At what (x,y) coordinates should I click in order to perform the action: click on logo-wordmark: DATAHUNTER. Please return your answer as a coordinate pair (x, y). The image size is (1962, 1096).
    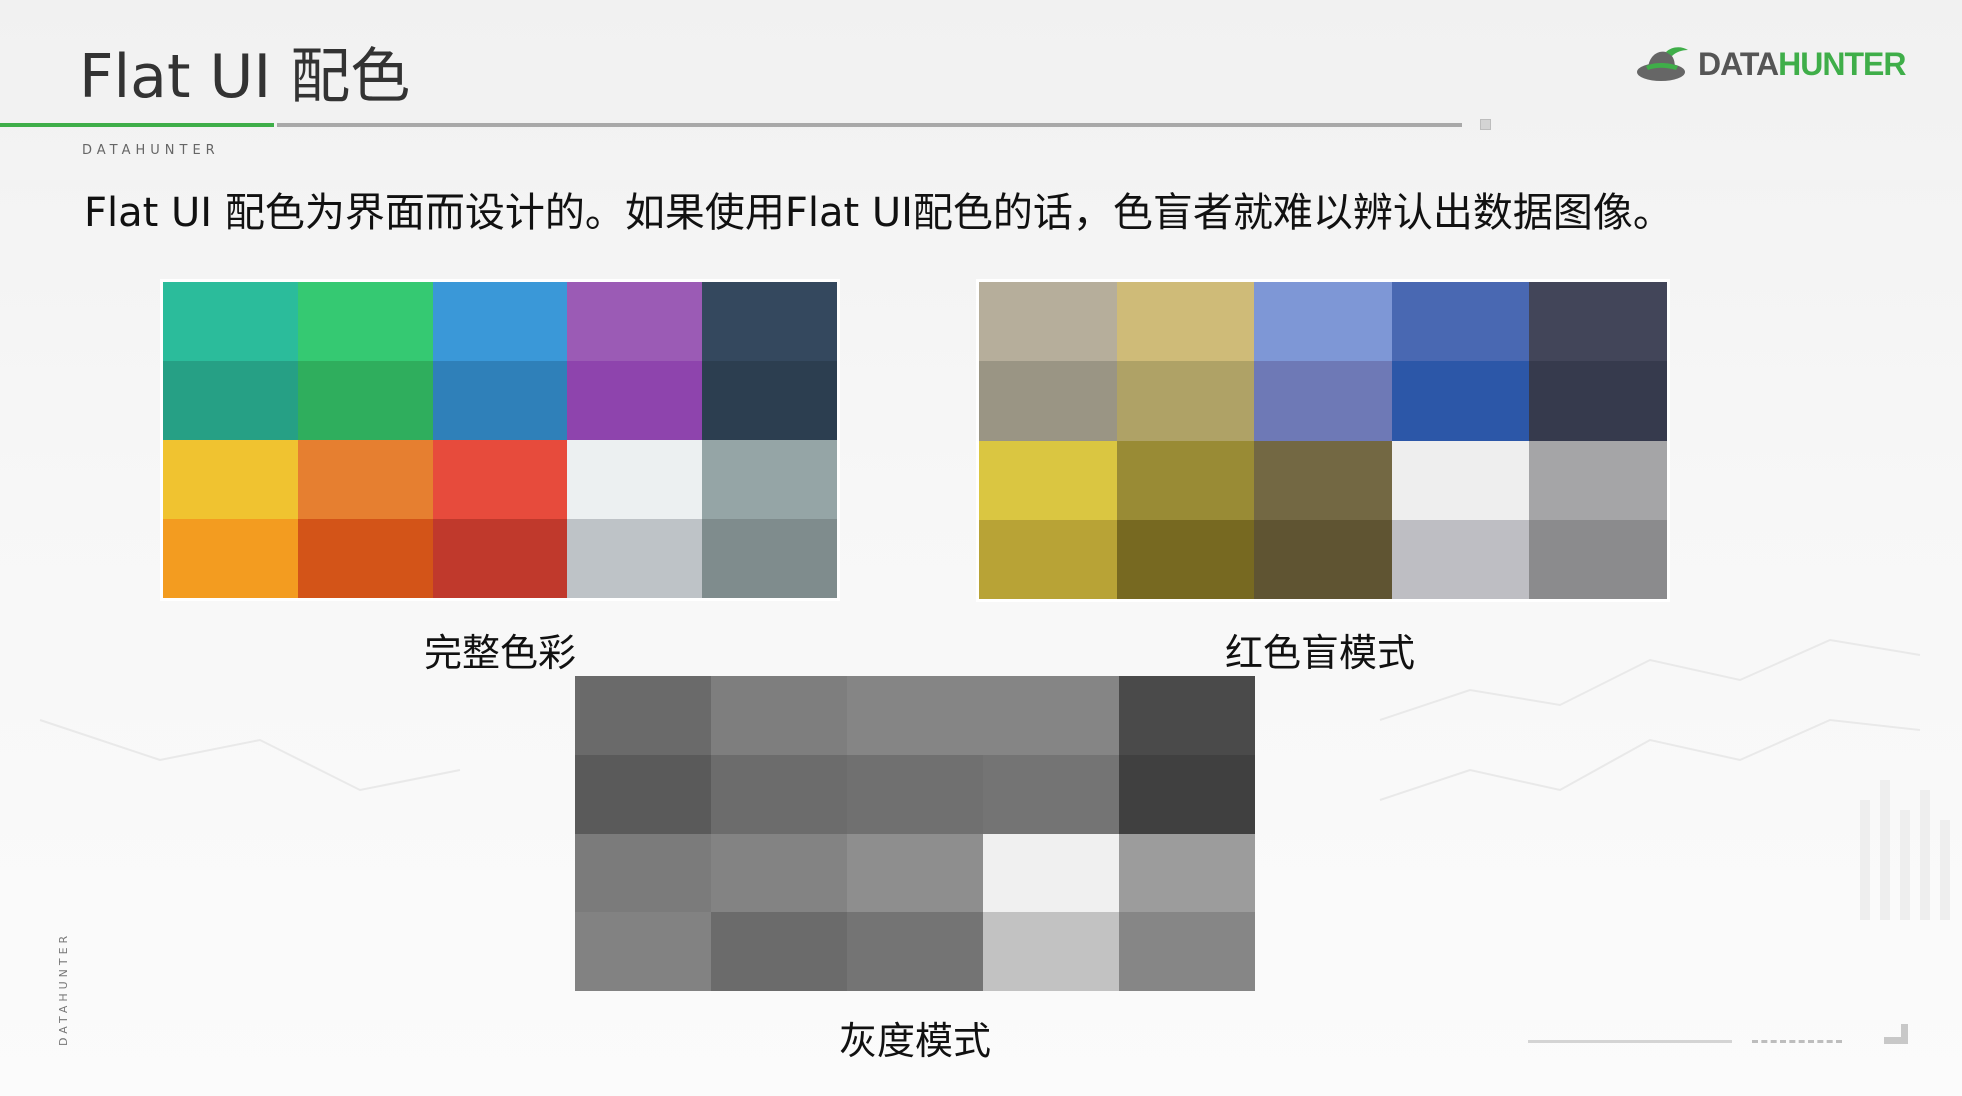
    Looking at the image, I should click on (1802, 64).